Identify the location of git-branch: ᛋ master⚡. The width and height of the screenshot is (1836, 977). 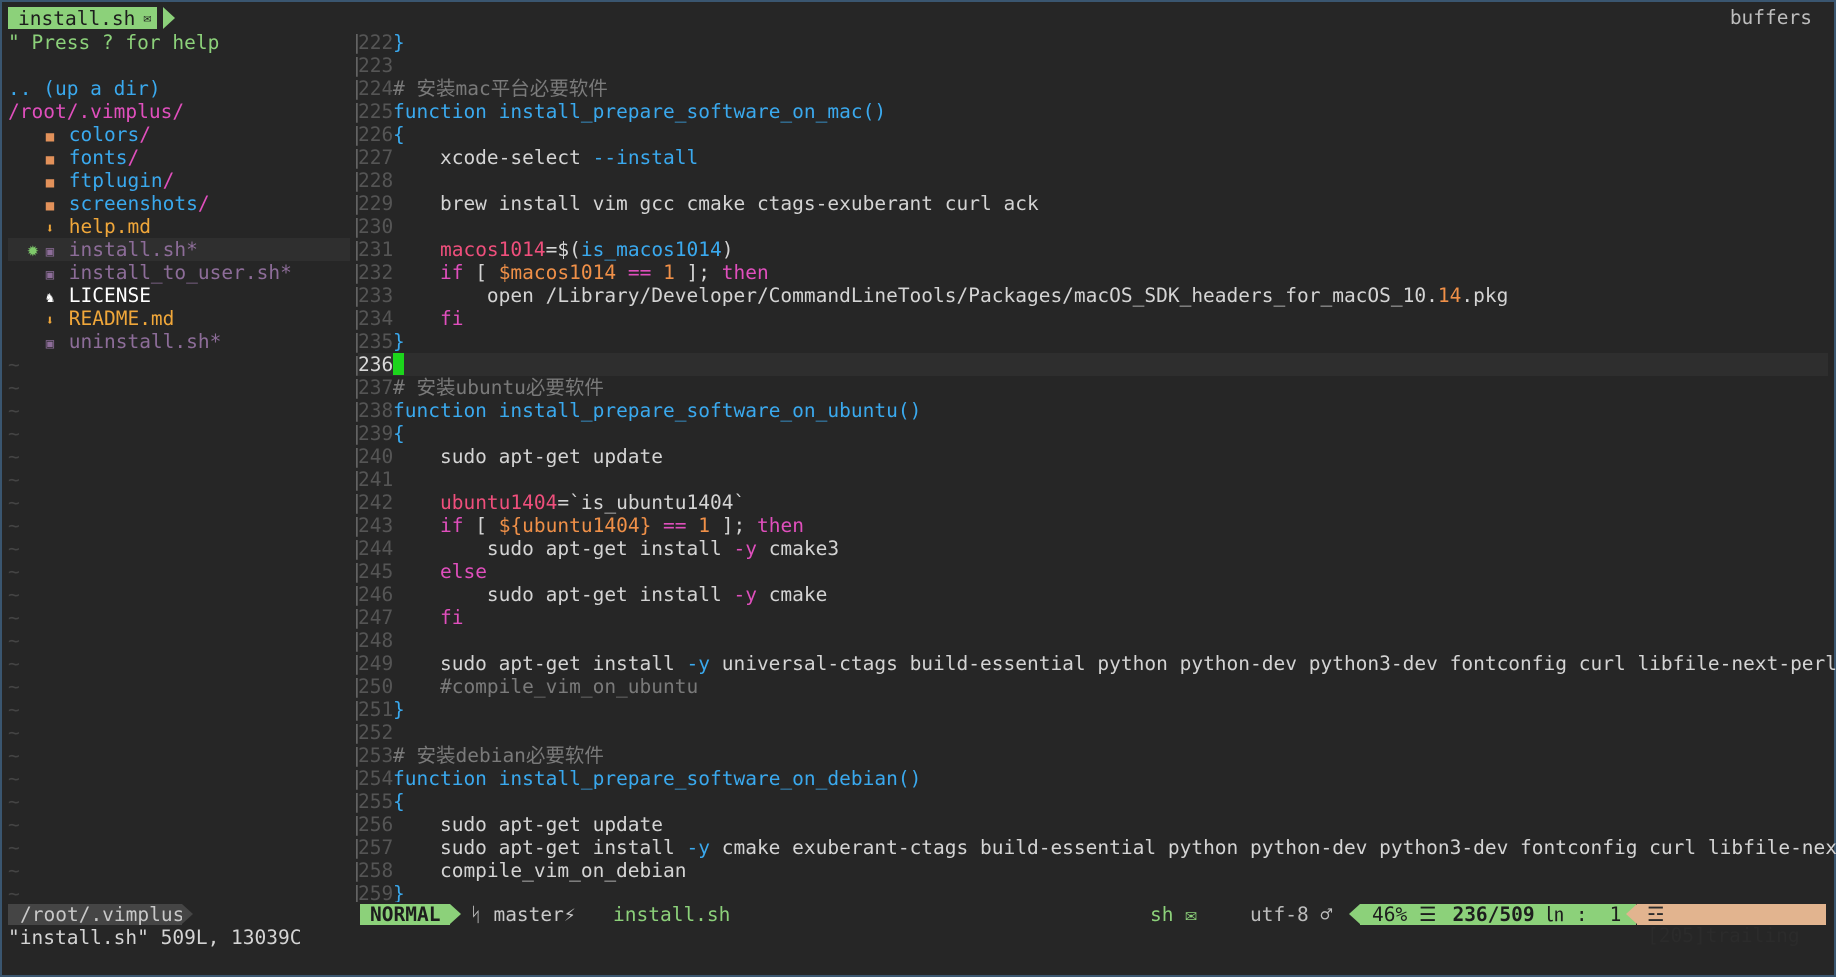
(523, 914).